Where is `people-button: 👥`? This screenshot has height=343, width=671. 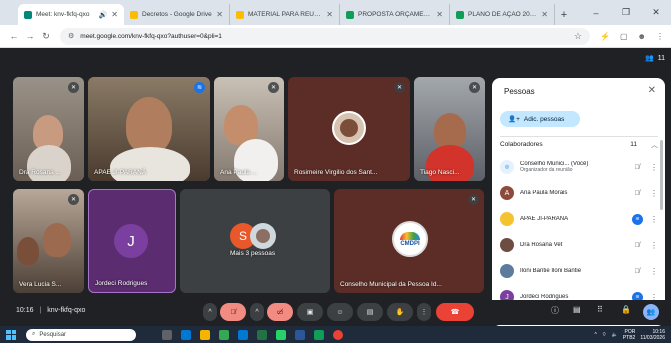
people-button: 👥 is located at coordinates (651, 312).